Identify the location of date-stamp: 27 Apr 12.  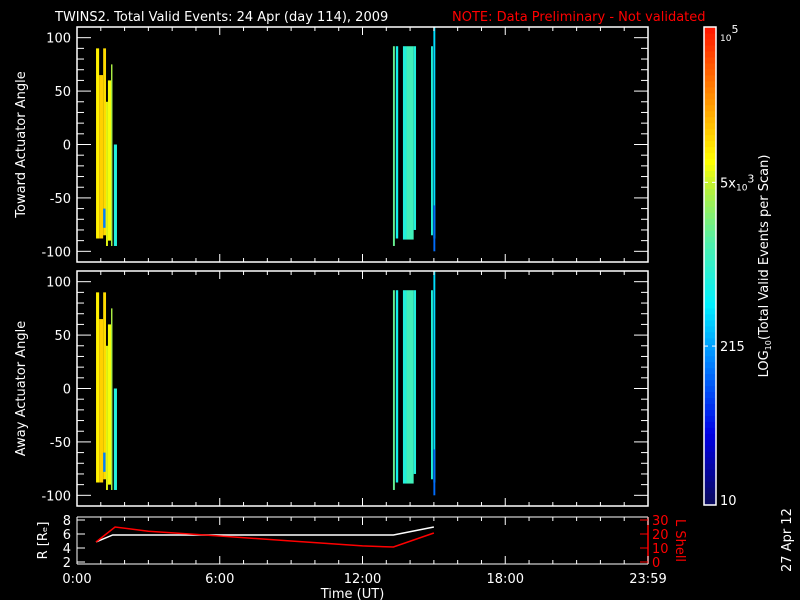
(787, 540).